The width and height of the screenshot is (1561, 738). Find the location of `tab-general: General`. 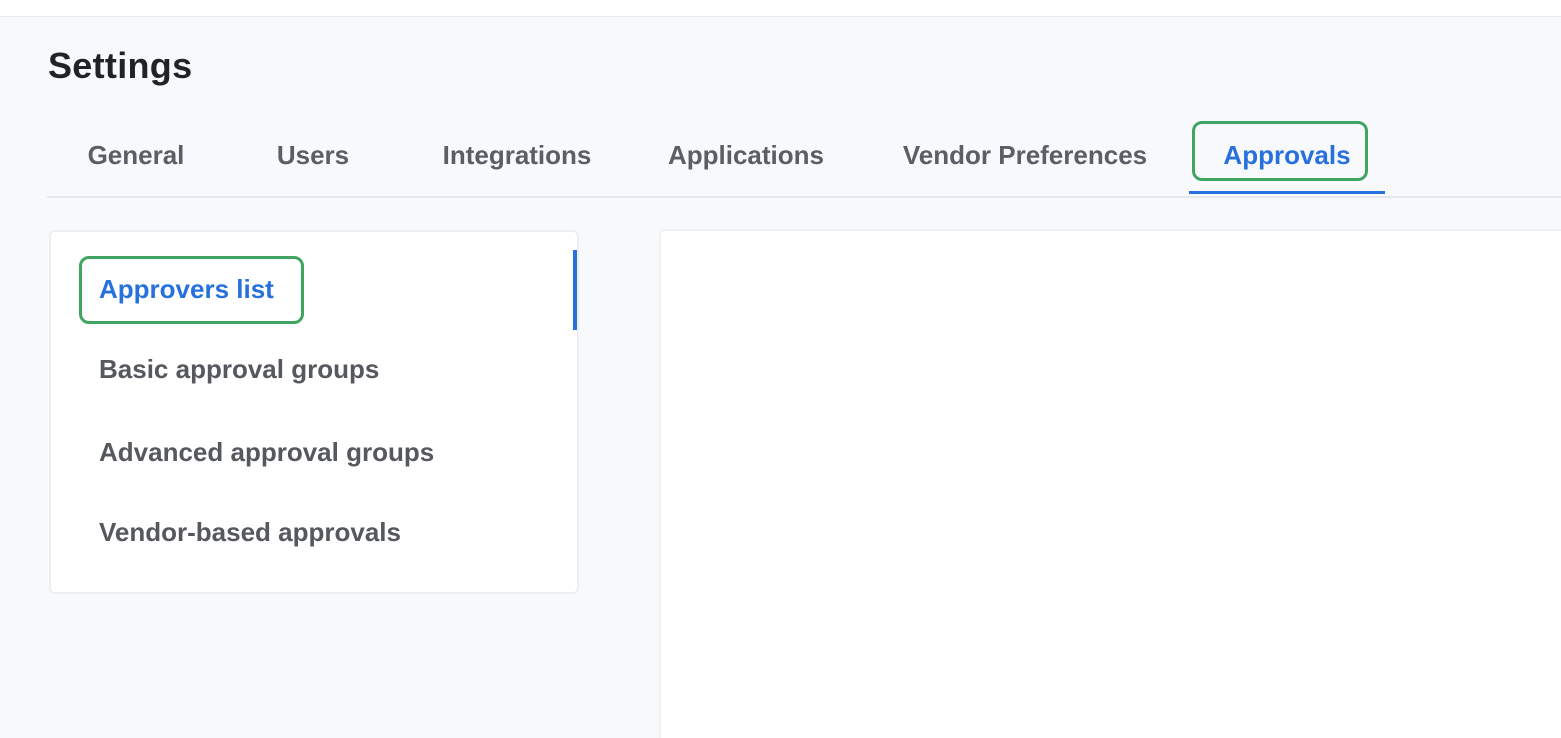

tab-general: General is located at coordinates (136, 155).